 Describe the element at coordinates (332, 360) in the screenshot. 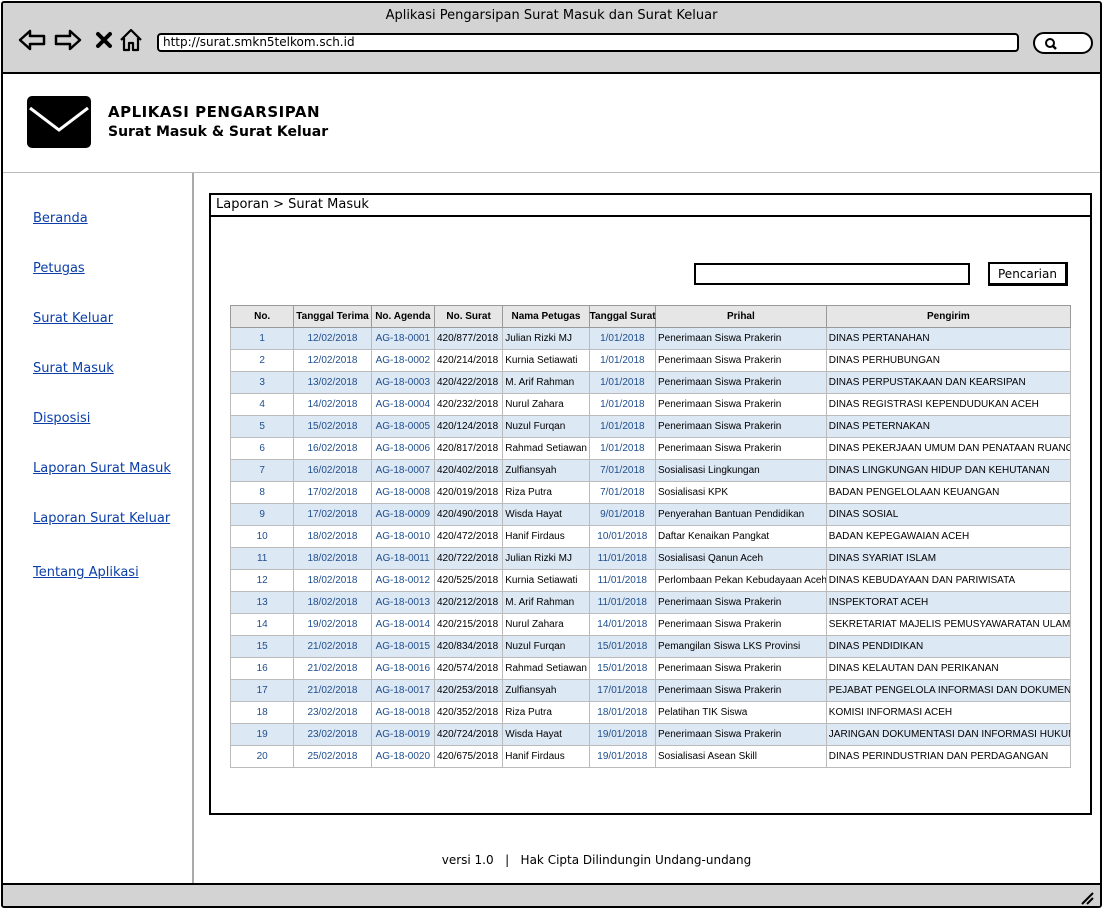

I see `table-cell: 12/02/2018` at that location.